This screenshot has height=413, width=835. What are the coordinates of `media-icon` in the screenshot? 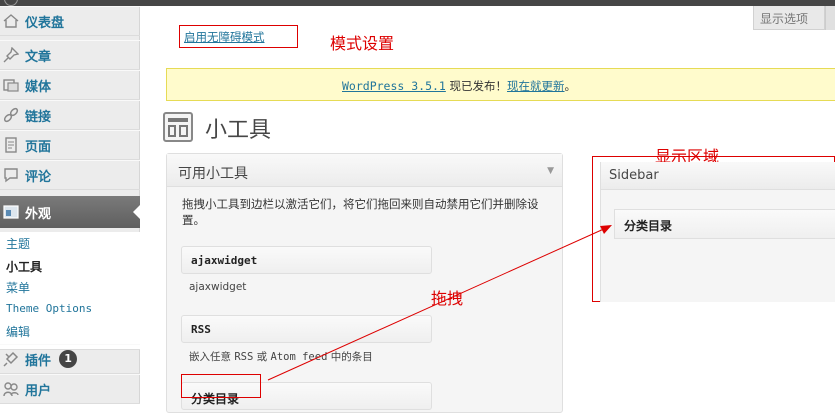 It's located at (11, 85).